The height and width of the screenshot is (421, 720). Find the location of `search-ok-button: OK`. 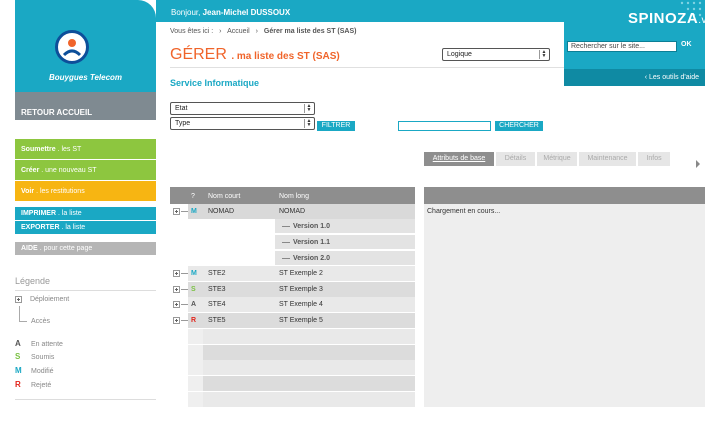

search-ok-button: OK is located at coordinates (686, 44).